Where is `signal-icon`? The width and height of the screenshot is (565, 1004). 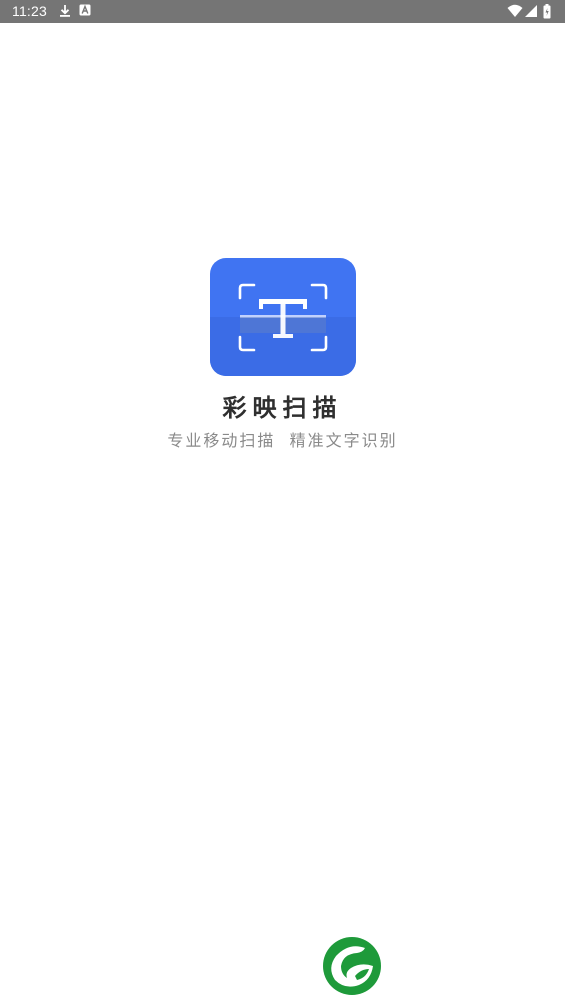 signal-icon is located at coordinates (531, 11).